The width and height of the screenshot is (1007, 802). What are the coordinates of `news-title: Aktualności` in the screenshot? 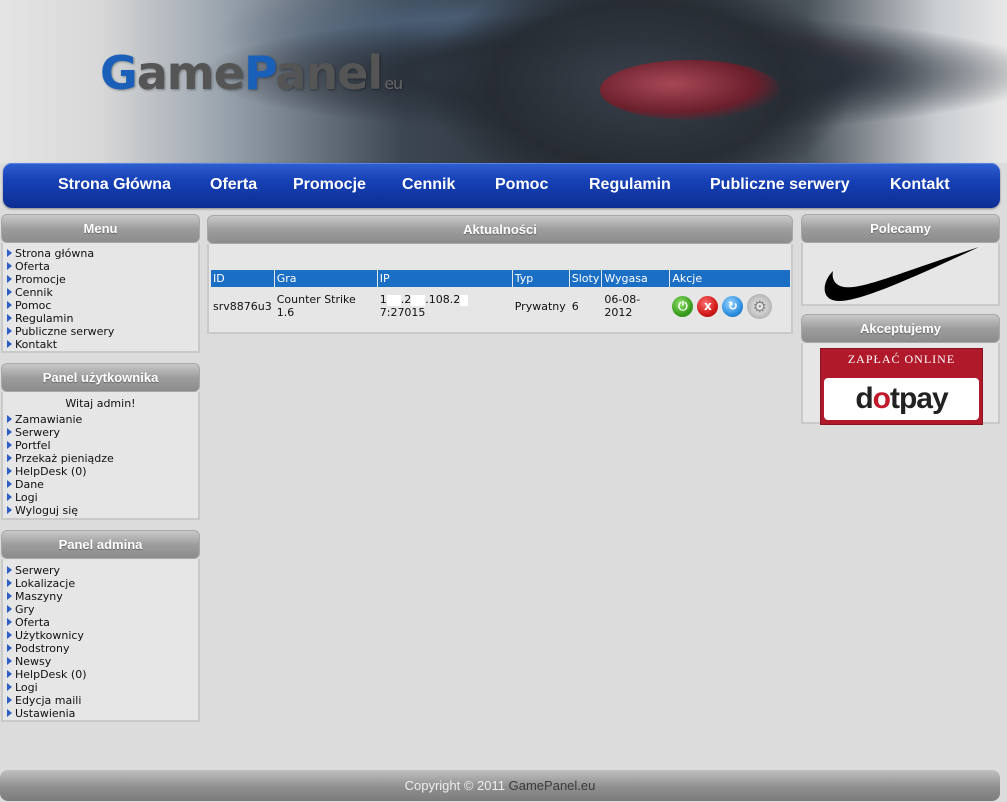 It's located at (500, 229).